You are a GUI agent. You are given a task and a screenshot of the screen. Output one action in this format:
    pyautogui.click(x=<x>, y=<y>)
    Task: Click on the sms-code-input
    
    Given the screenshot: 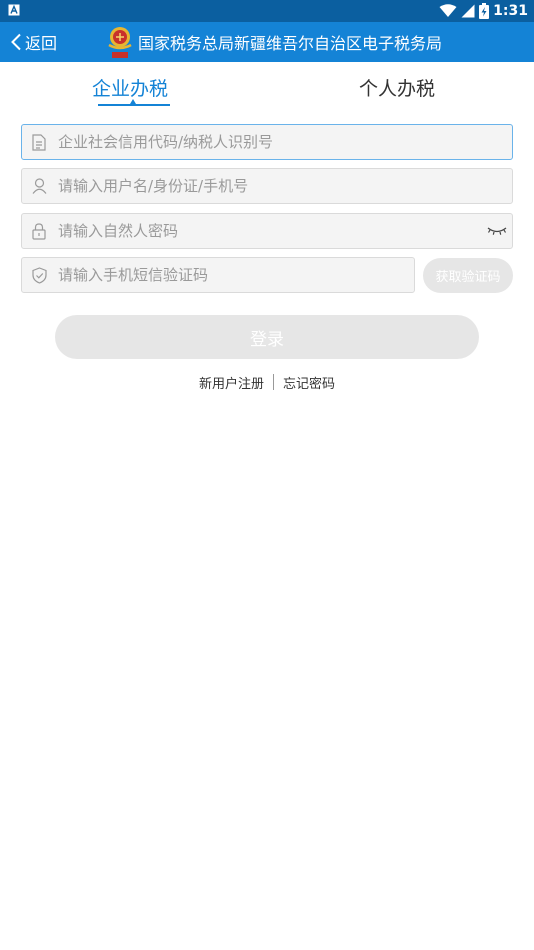 What is the action you would take?
    pyautogui.click(x=235, y=275)
    